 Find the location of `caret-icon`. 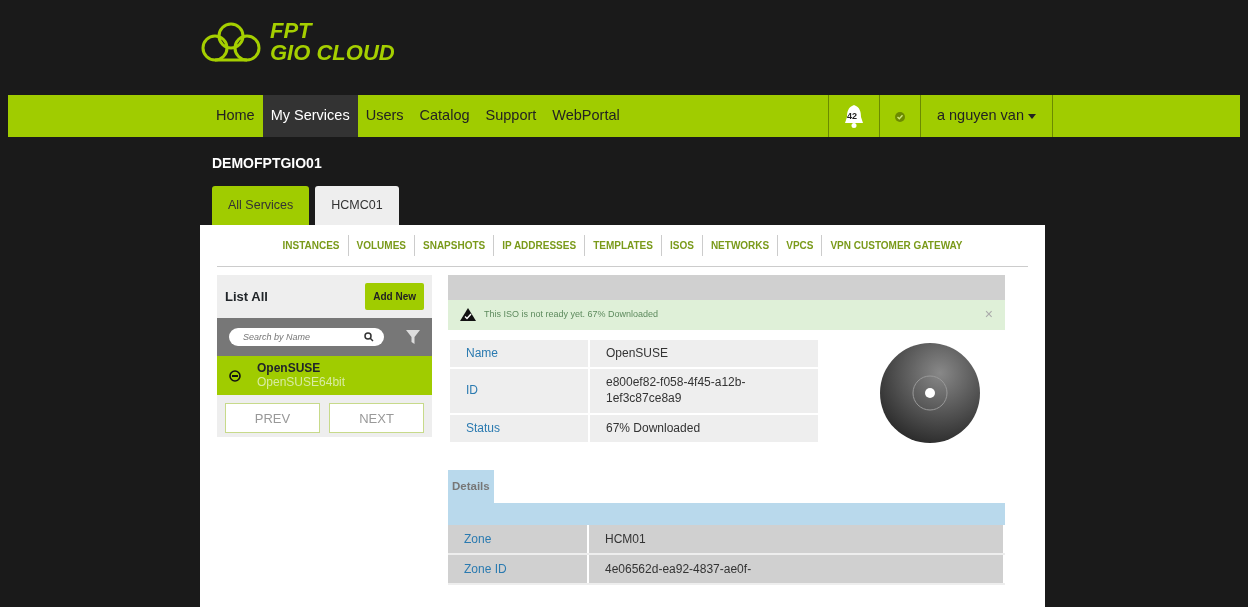

caret-icon is located at coordinates (1032, 116).